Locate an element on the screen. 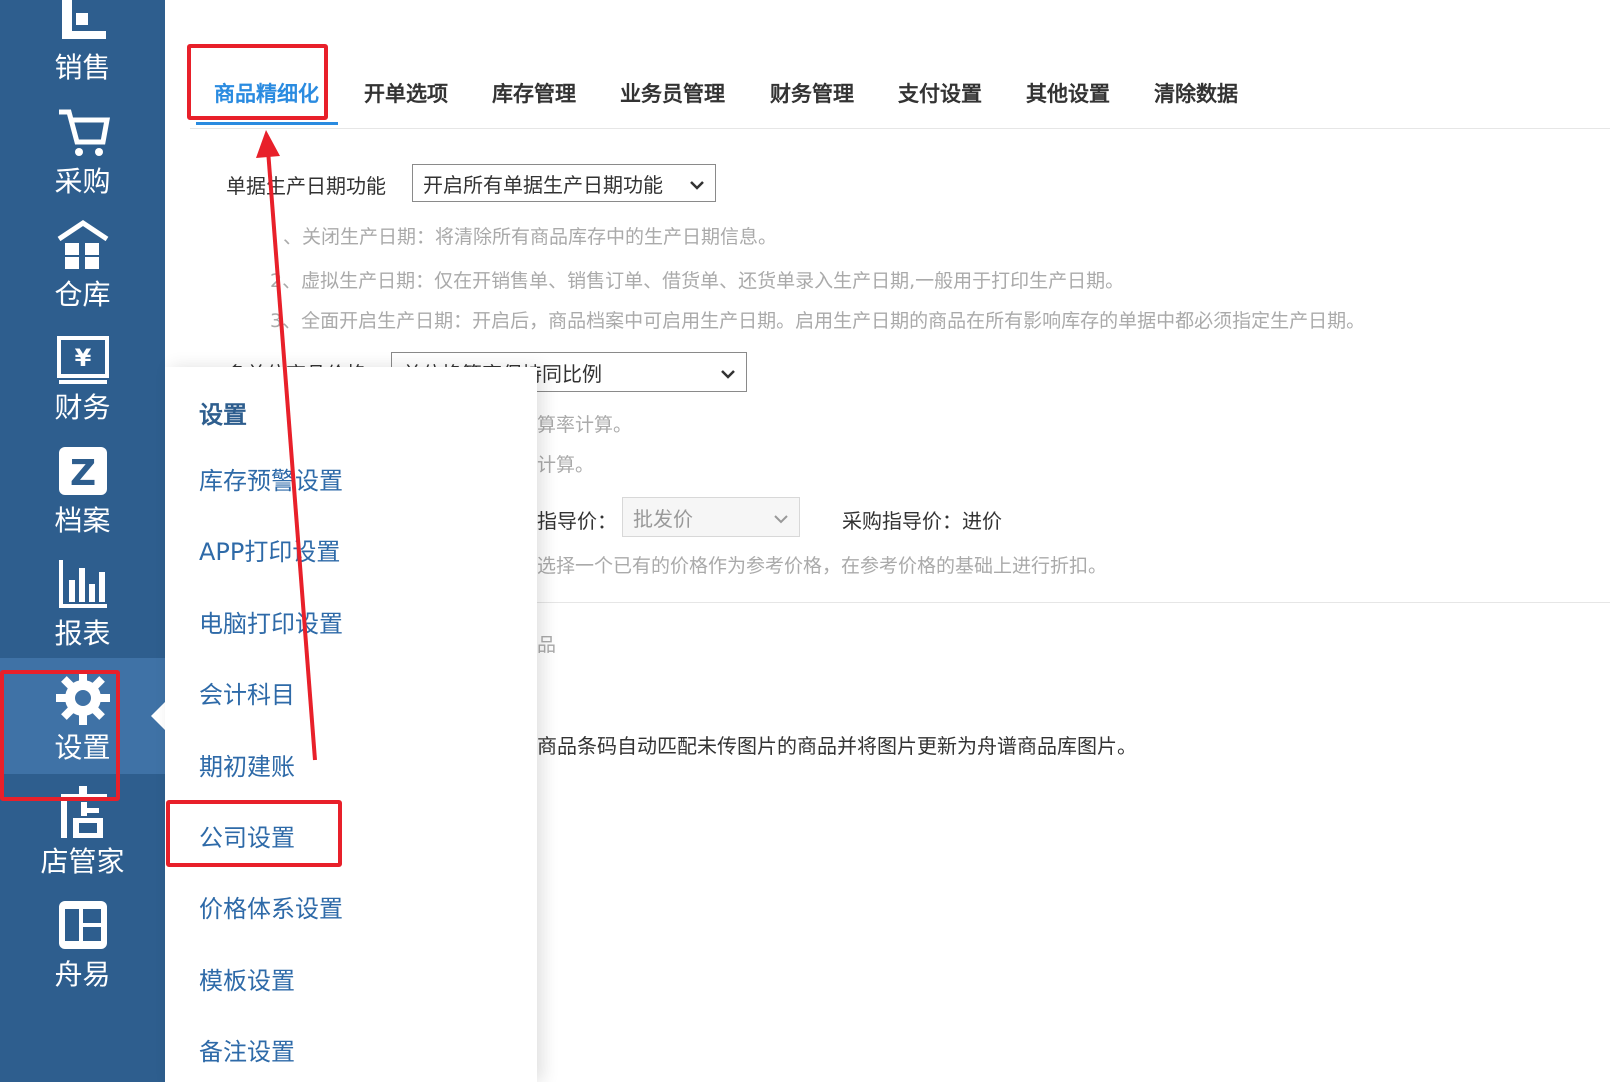 This screenshot has height=1082, width=1610. sidebar-item-archive: Z 档案 is located at coordinates (82, 489).